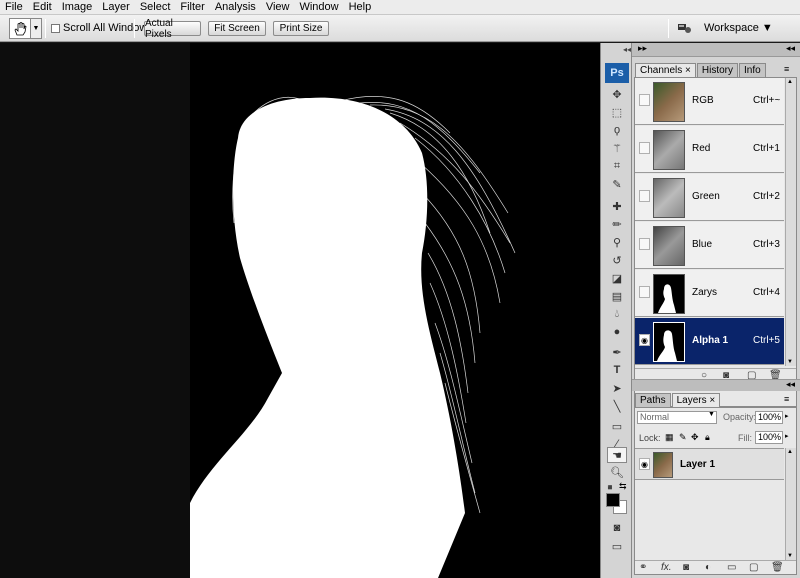 The width and height of the screenshot is (800, 578). I want to click on tool-preset-picker, so click(20, 28).